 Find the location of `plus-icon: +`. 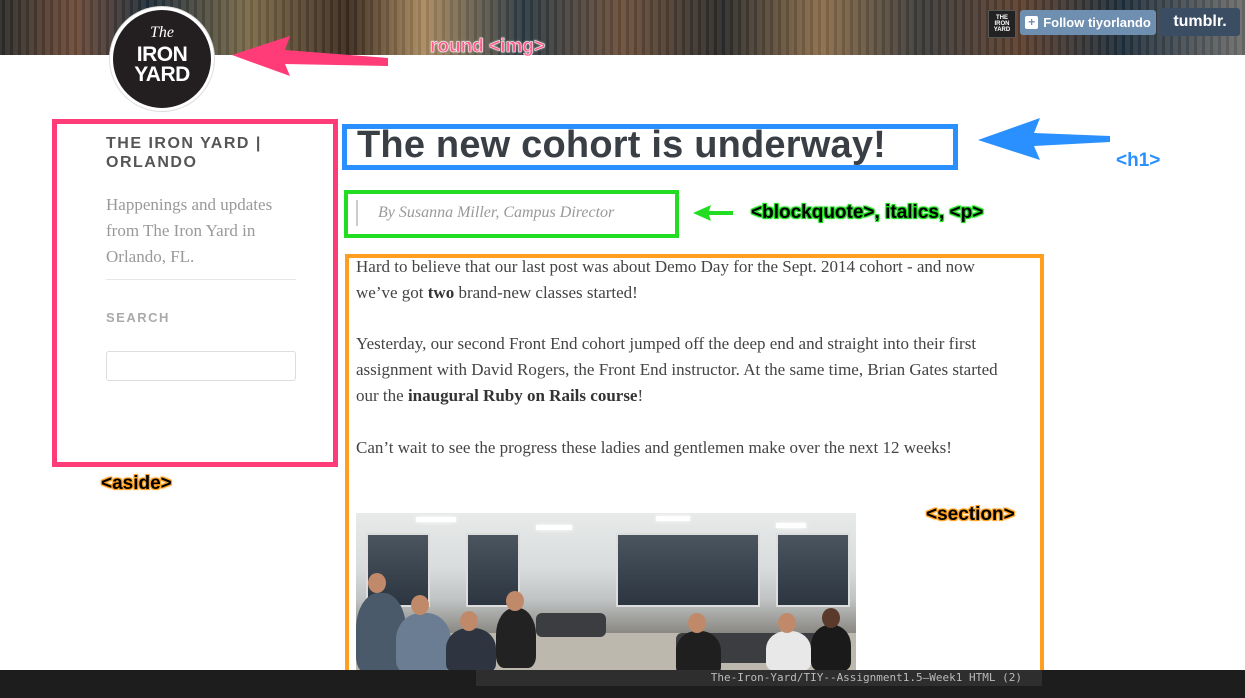

plus-icon: + is located at coordinates (1032, 22).